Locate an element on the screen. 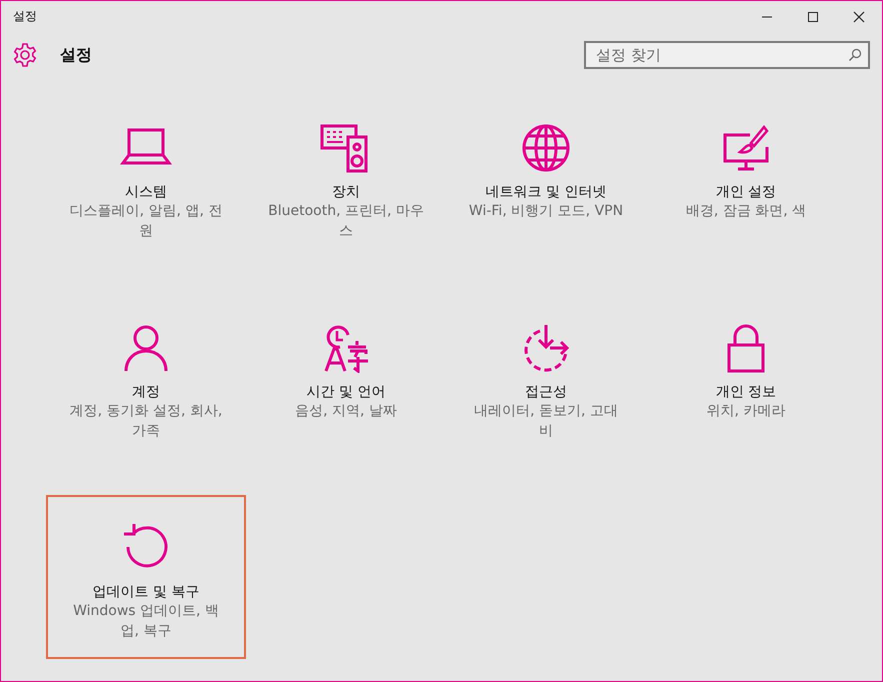 This screenshot has height=682, width=883. tile-title: 접근성 is located at coordinates (546, 392).